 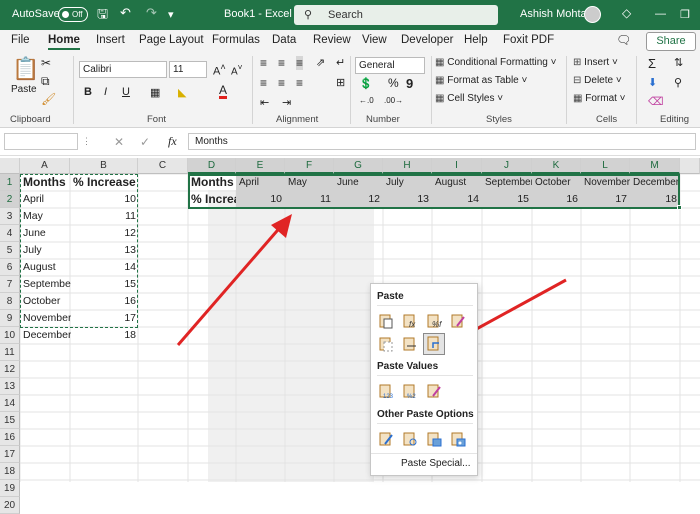 I want to click on font-size-dropdown: 11, so click(x=188, y=69).